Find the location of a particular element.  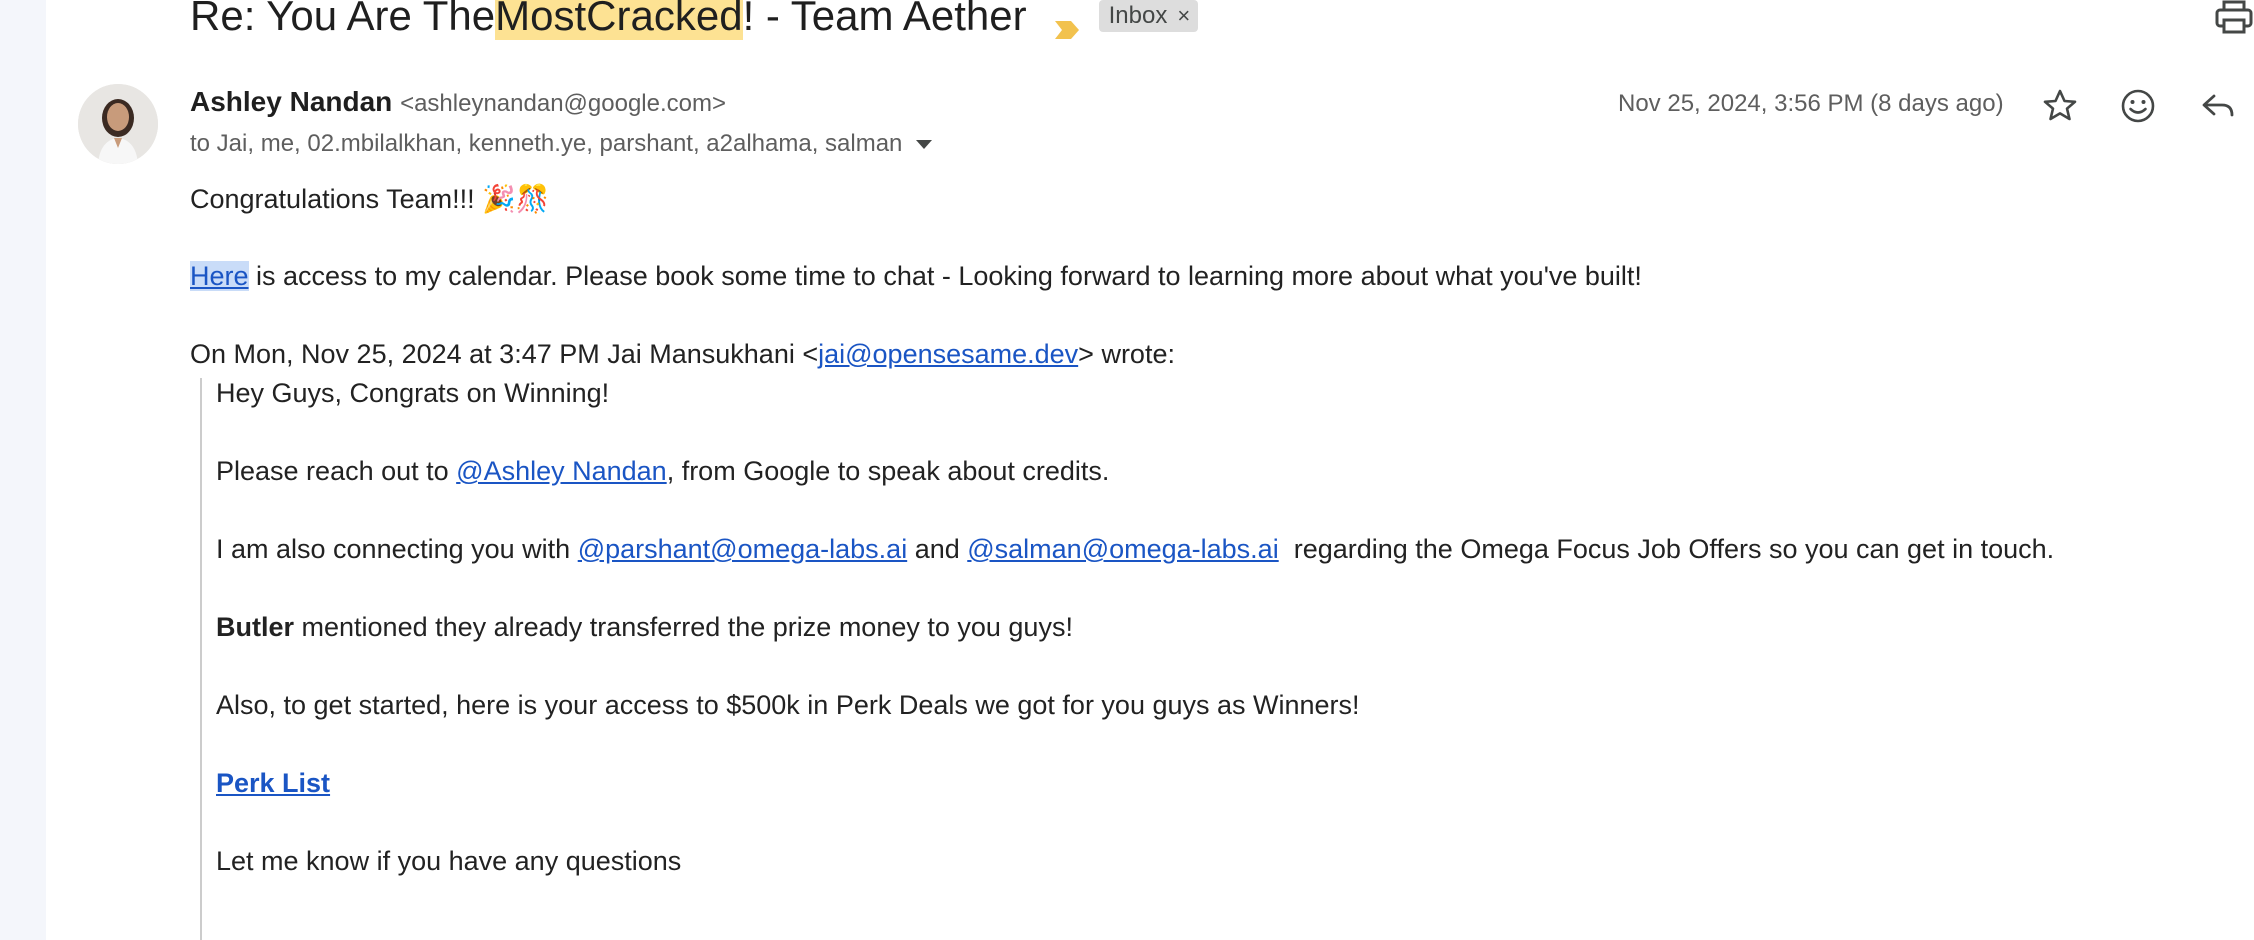

remove-label-icon: × is located at coordinates (1183, 16).